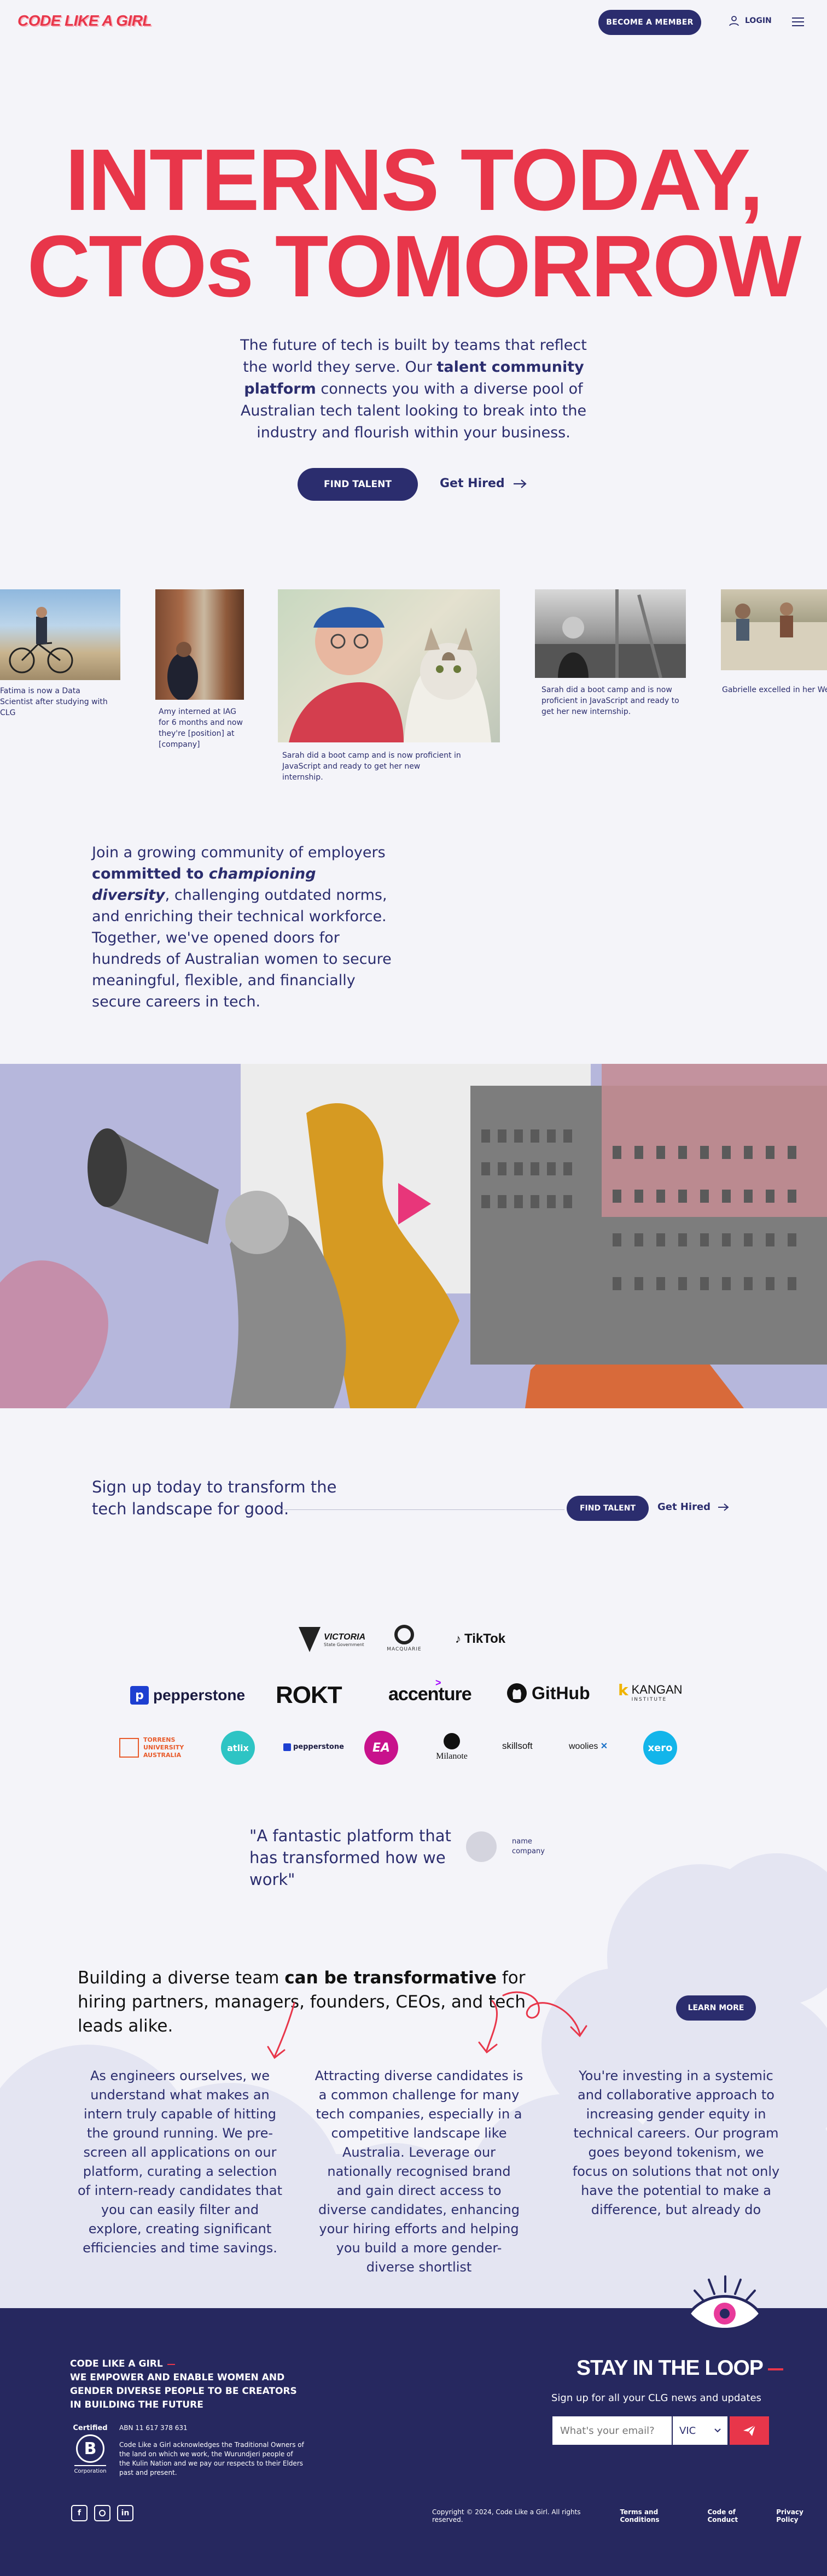 This screenshot has height=2576, width=827. Describe the element at coordinates (588, 1747) in the screenshot. I see `logo-woolies: woolies ✕` at that location.